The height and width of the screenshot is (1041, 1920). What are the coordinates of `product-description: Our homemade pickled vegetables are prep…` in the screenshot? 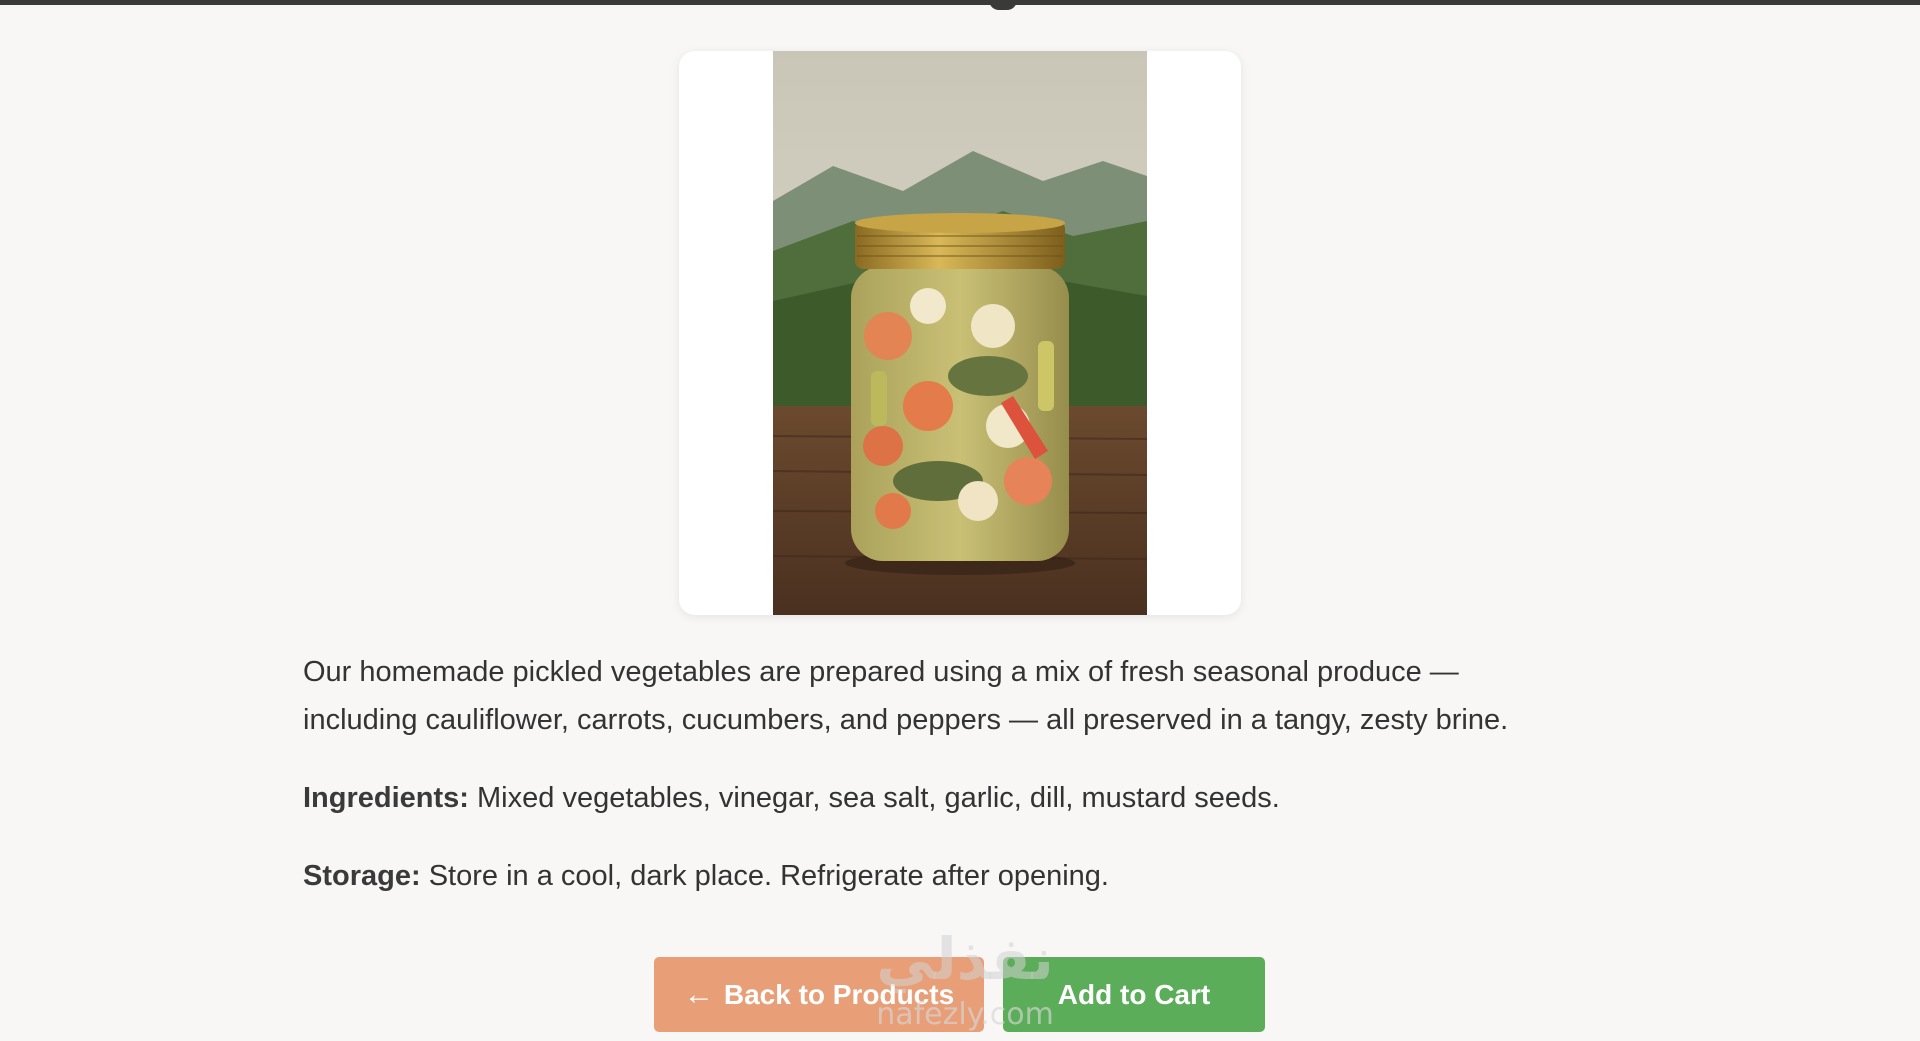 It's located at (906, 696).